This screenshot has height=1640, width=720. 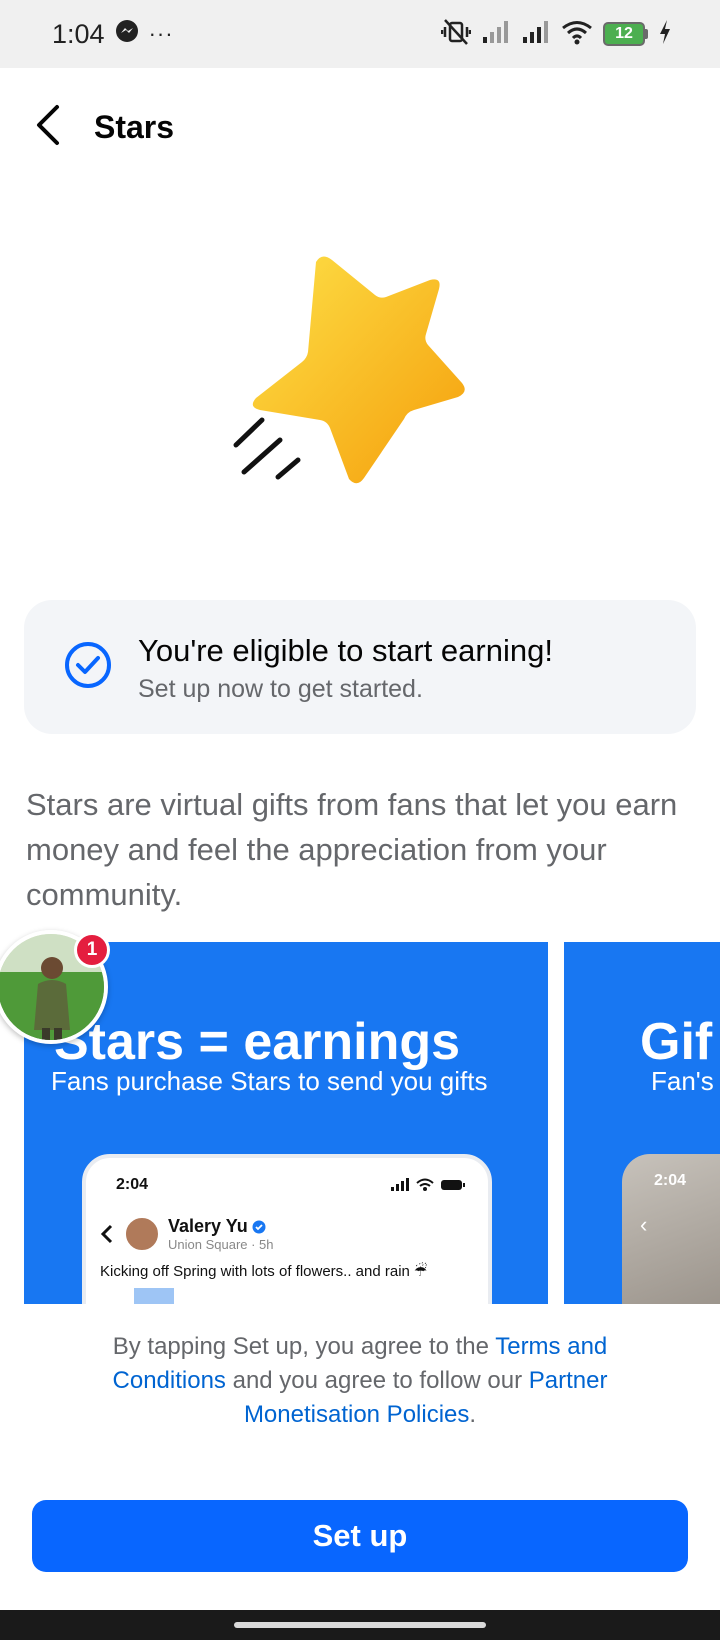 I want to click on slide-headline: Gif, so click(x=676, y=1042).